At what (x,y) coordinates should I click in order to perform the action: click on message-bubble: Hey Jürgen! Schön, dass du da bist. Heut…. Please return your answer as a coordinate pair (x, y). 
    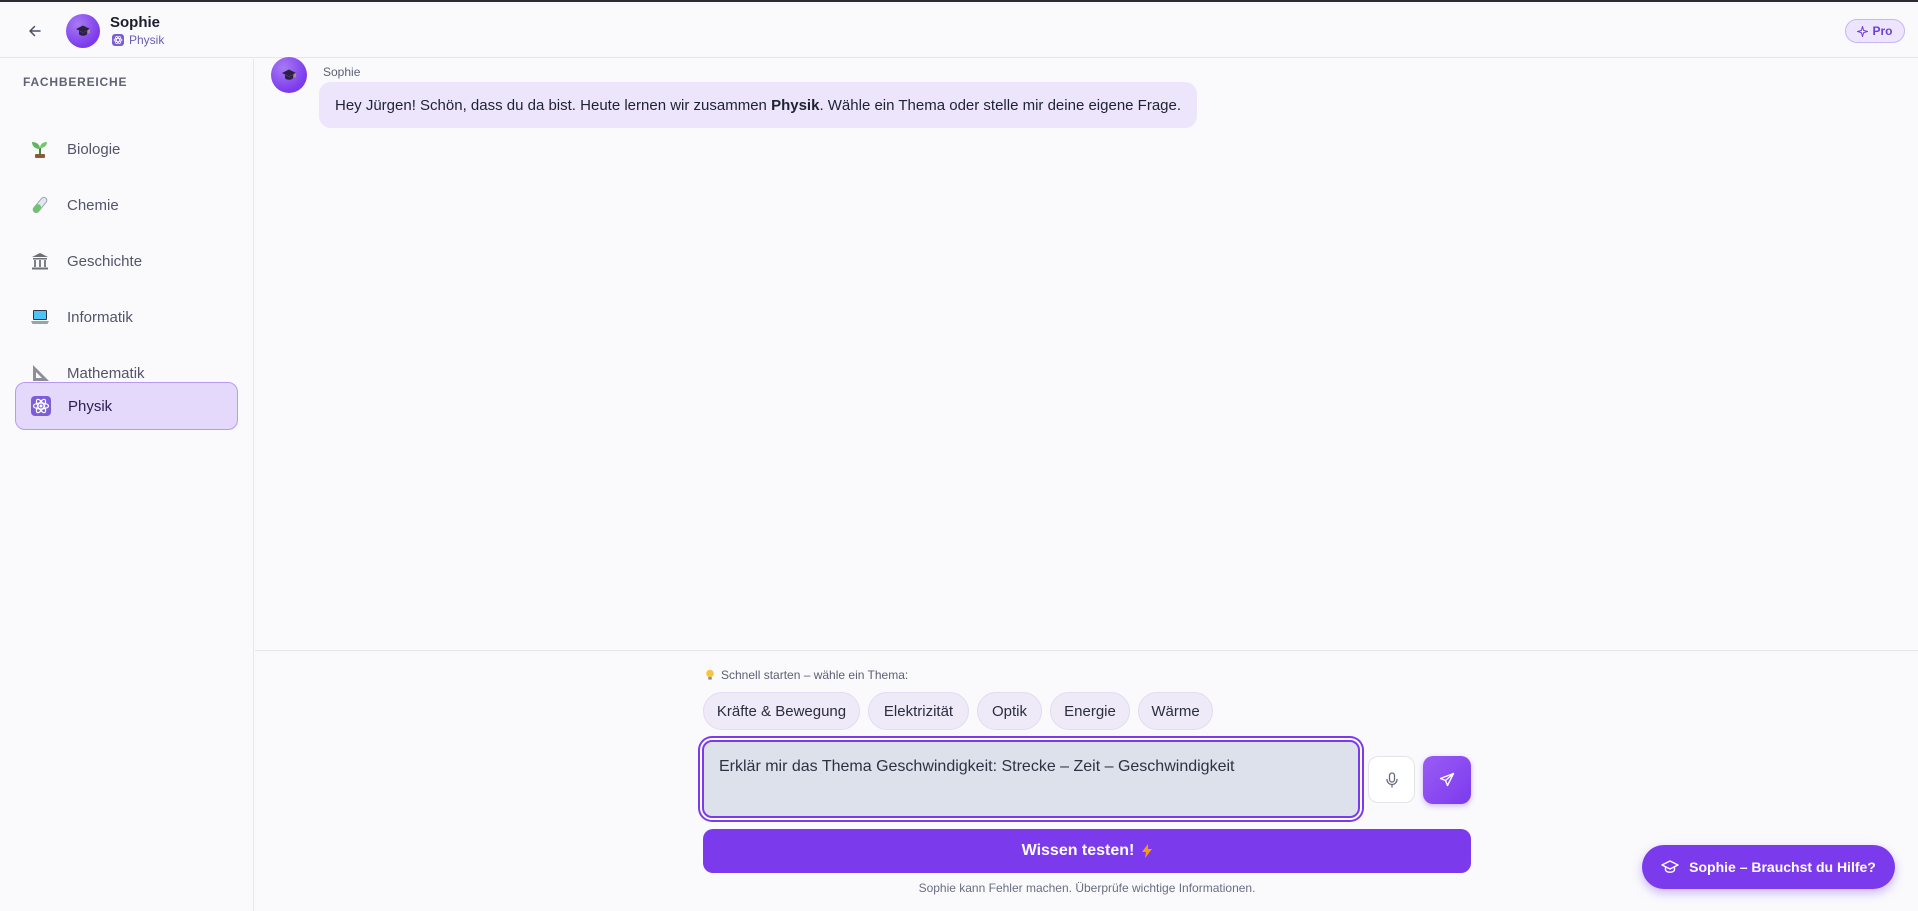
    Looking at the image, I should click on (758, 105).